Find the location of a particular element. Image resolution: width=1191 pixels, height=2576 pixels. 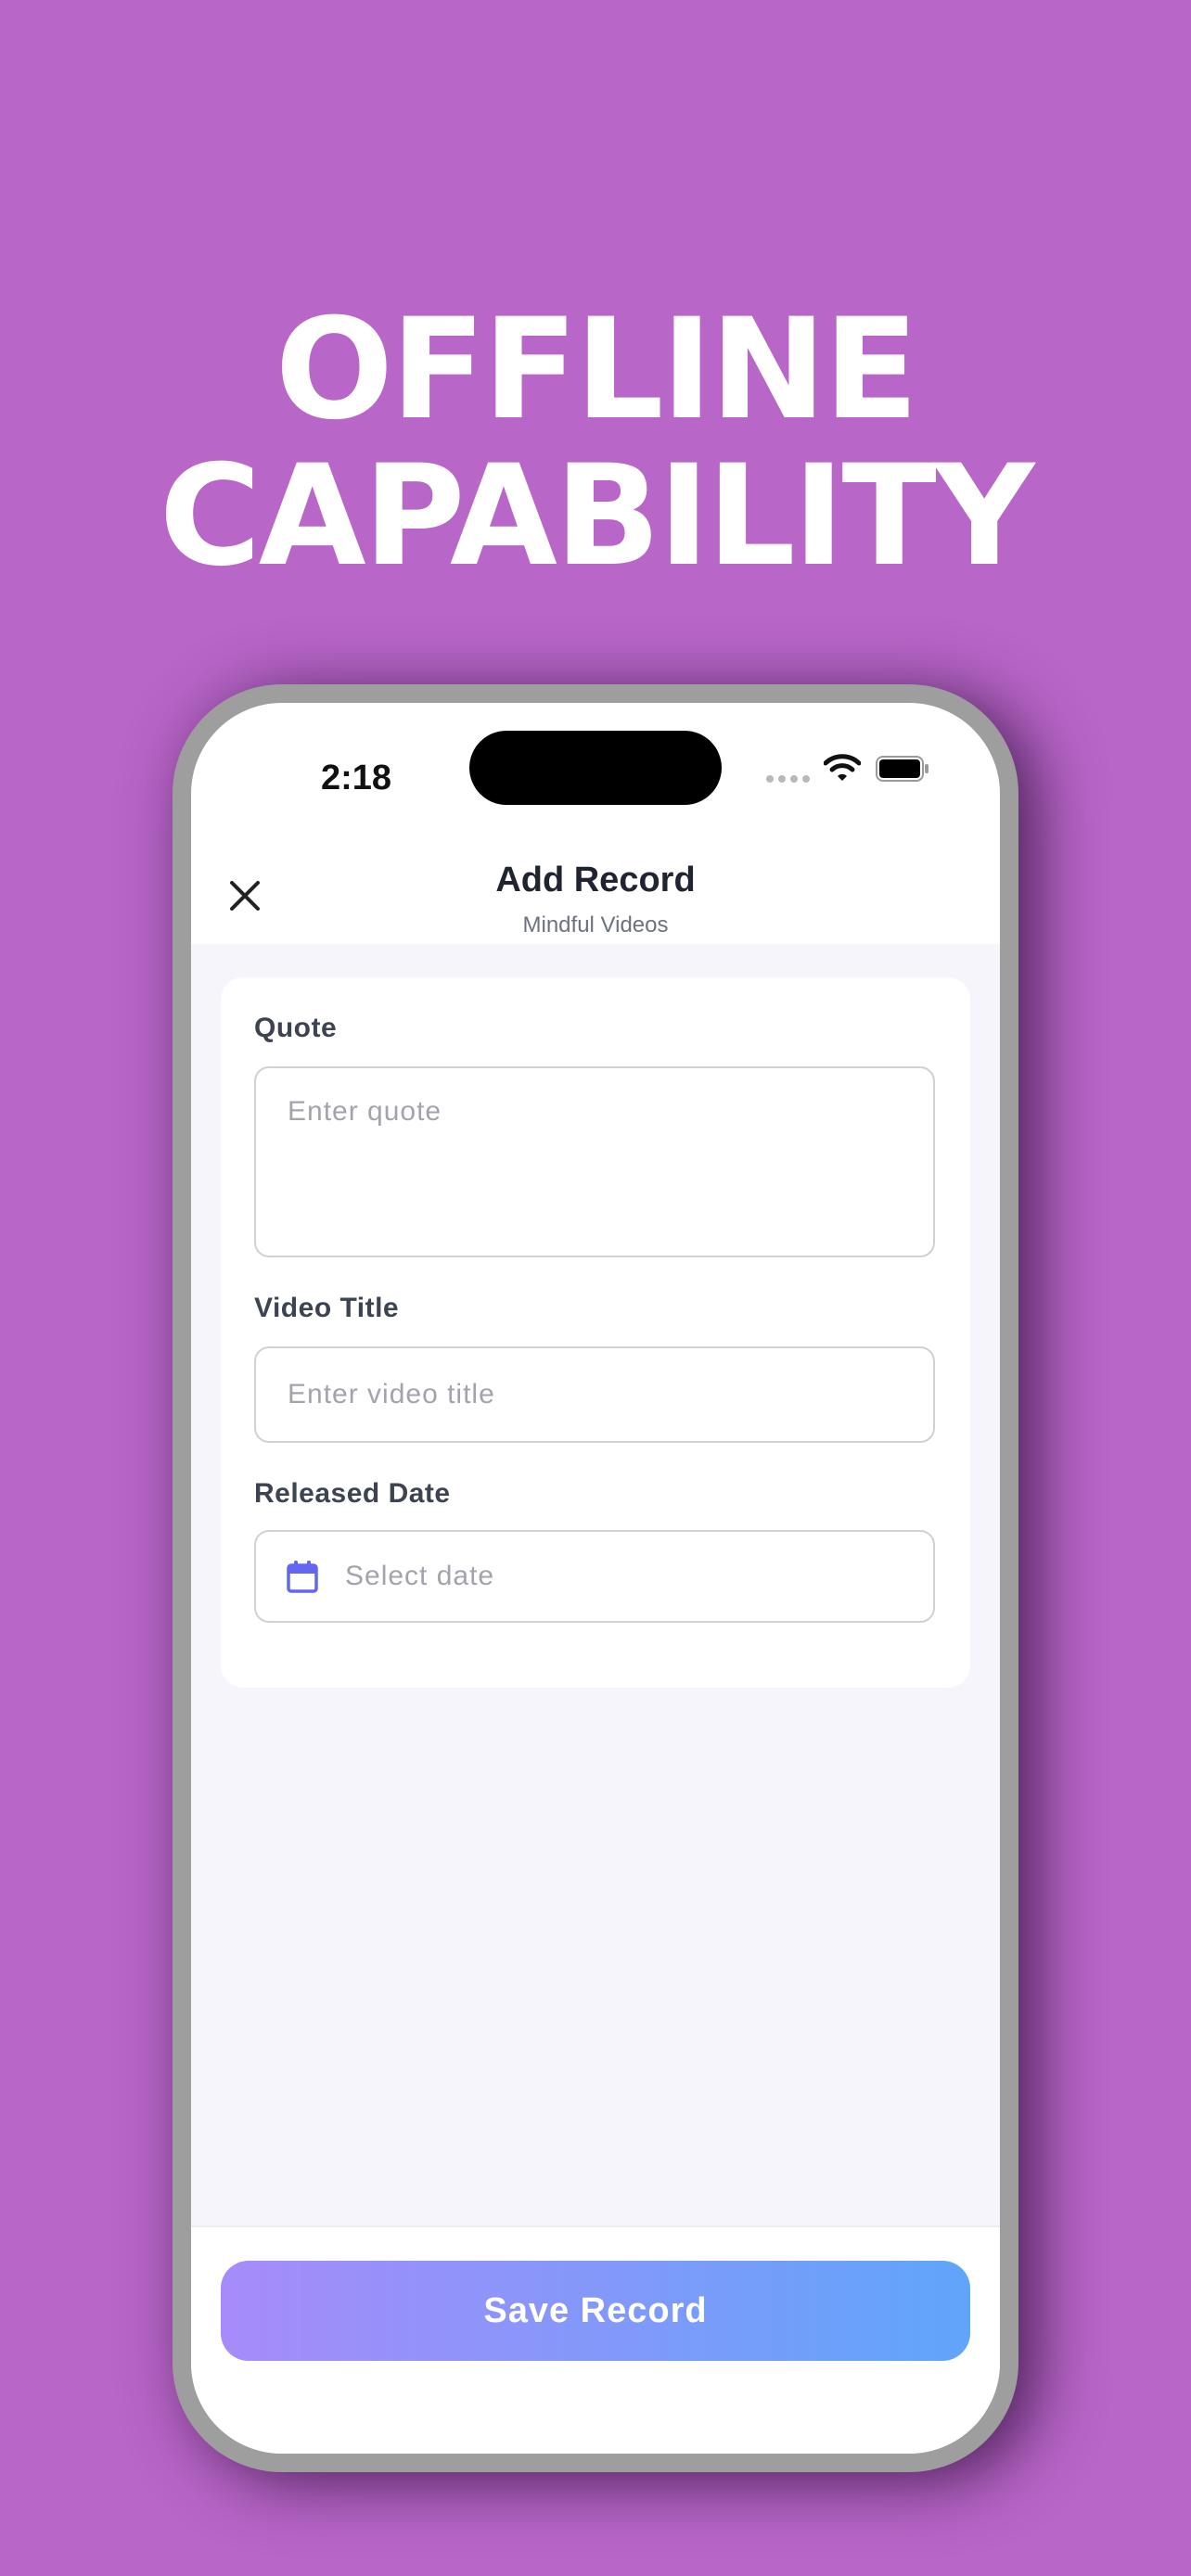

navigation-bar: Add Record Mindful Videos is located at coordinates (595, 883).